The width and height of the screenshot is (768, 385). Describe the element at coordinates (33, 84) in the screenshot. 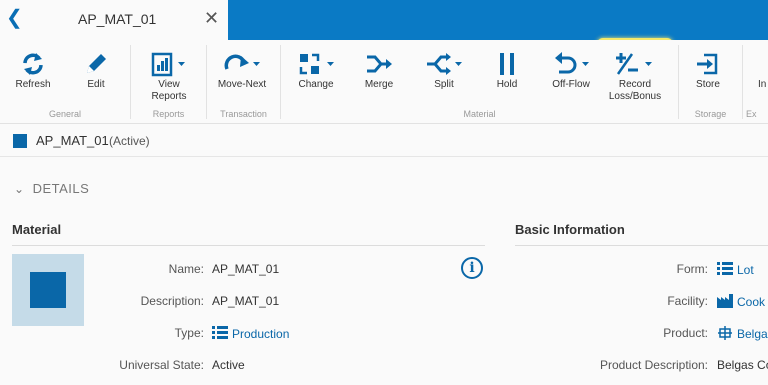

I see `refresh-label: Refresh` at that location.